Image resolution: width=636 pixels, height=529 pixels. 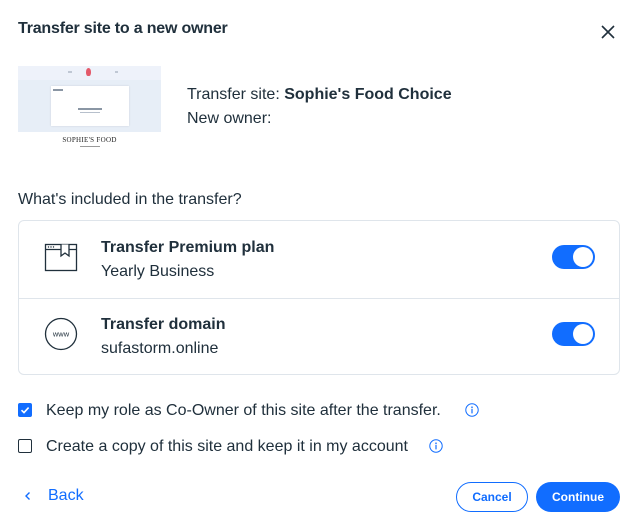 I want to click on create-copy-checkbox, so click(x=25, y=446).